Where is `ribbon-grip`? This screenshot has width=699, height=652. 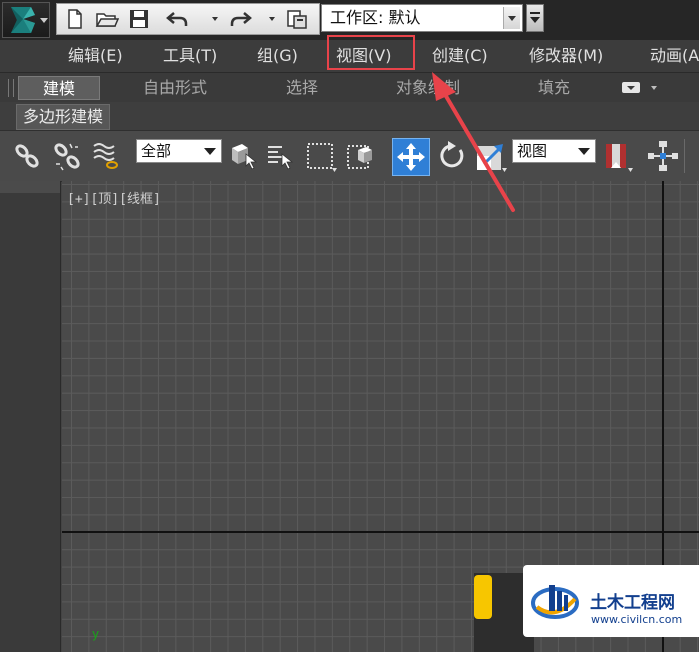
ribbon-grip is located at coordinates (11, 88).